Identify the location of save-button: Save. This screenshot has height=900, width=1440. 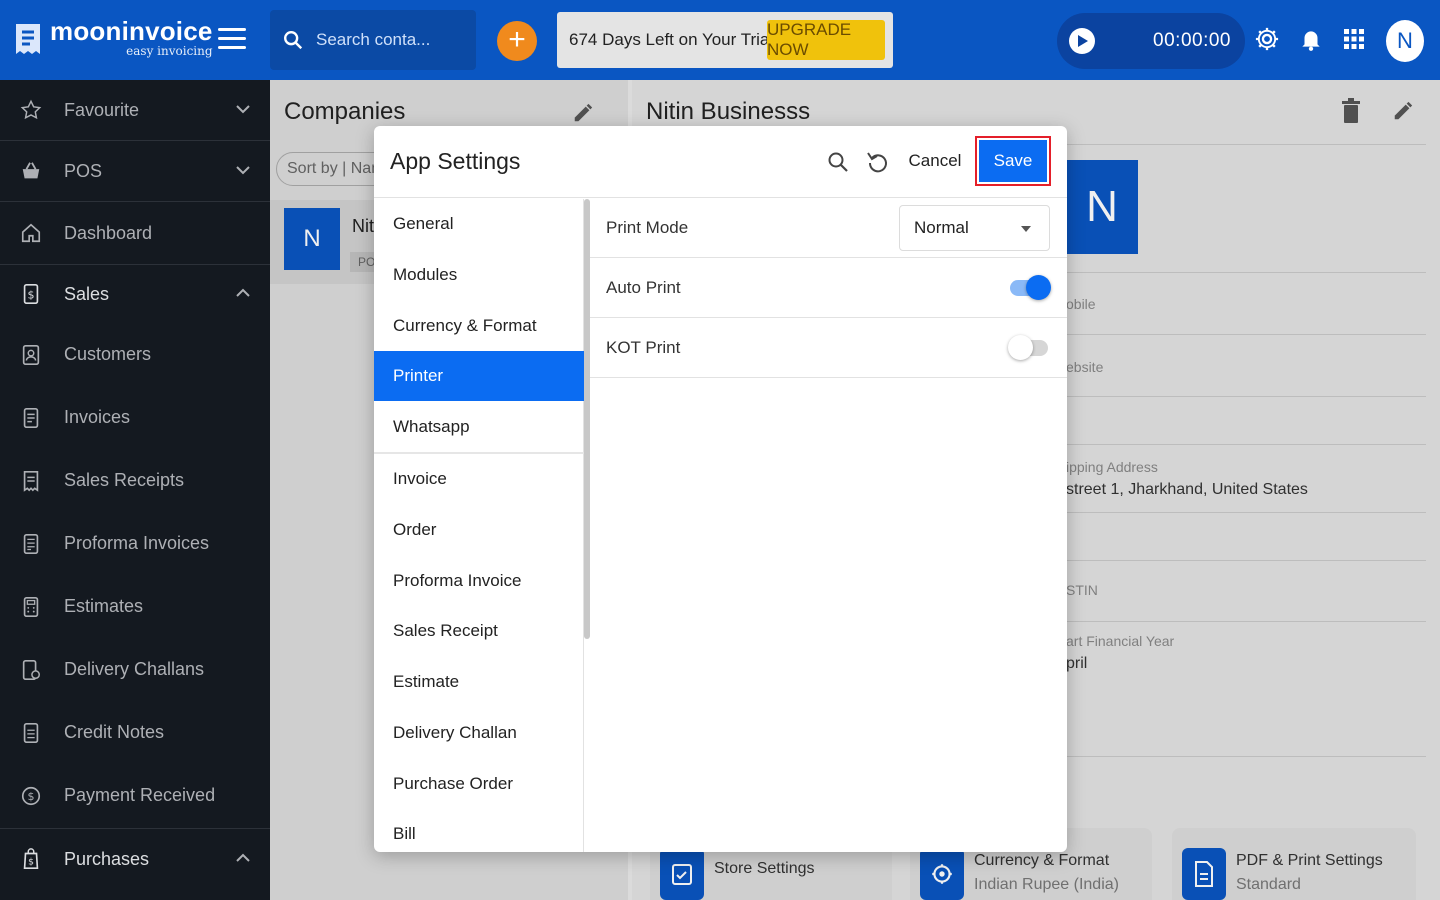
(1013, 161).